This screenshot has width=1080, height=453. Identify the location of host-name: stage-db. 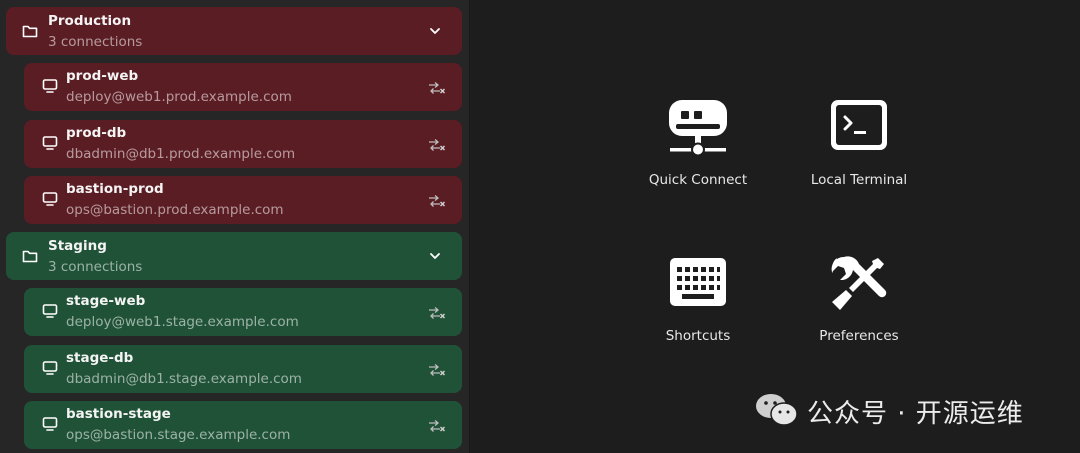
(100, 358).